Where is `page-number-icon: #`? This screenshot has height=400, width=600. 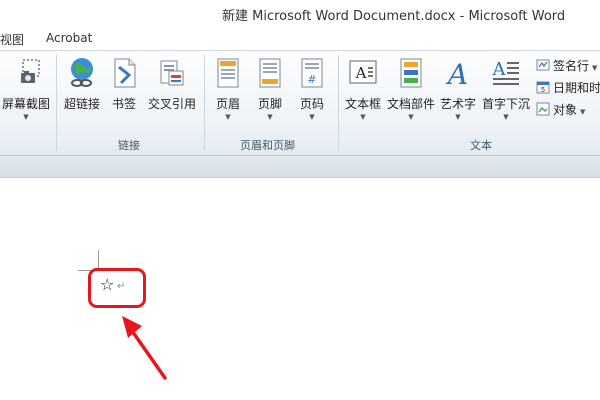
page-number-icon: # is located at coordinates (312, 73).